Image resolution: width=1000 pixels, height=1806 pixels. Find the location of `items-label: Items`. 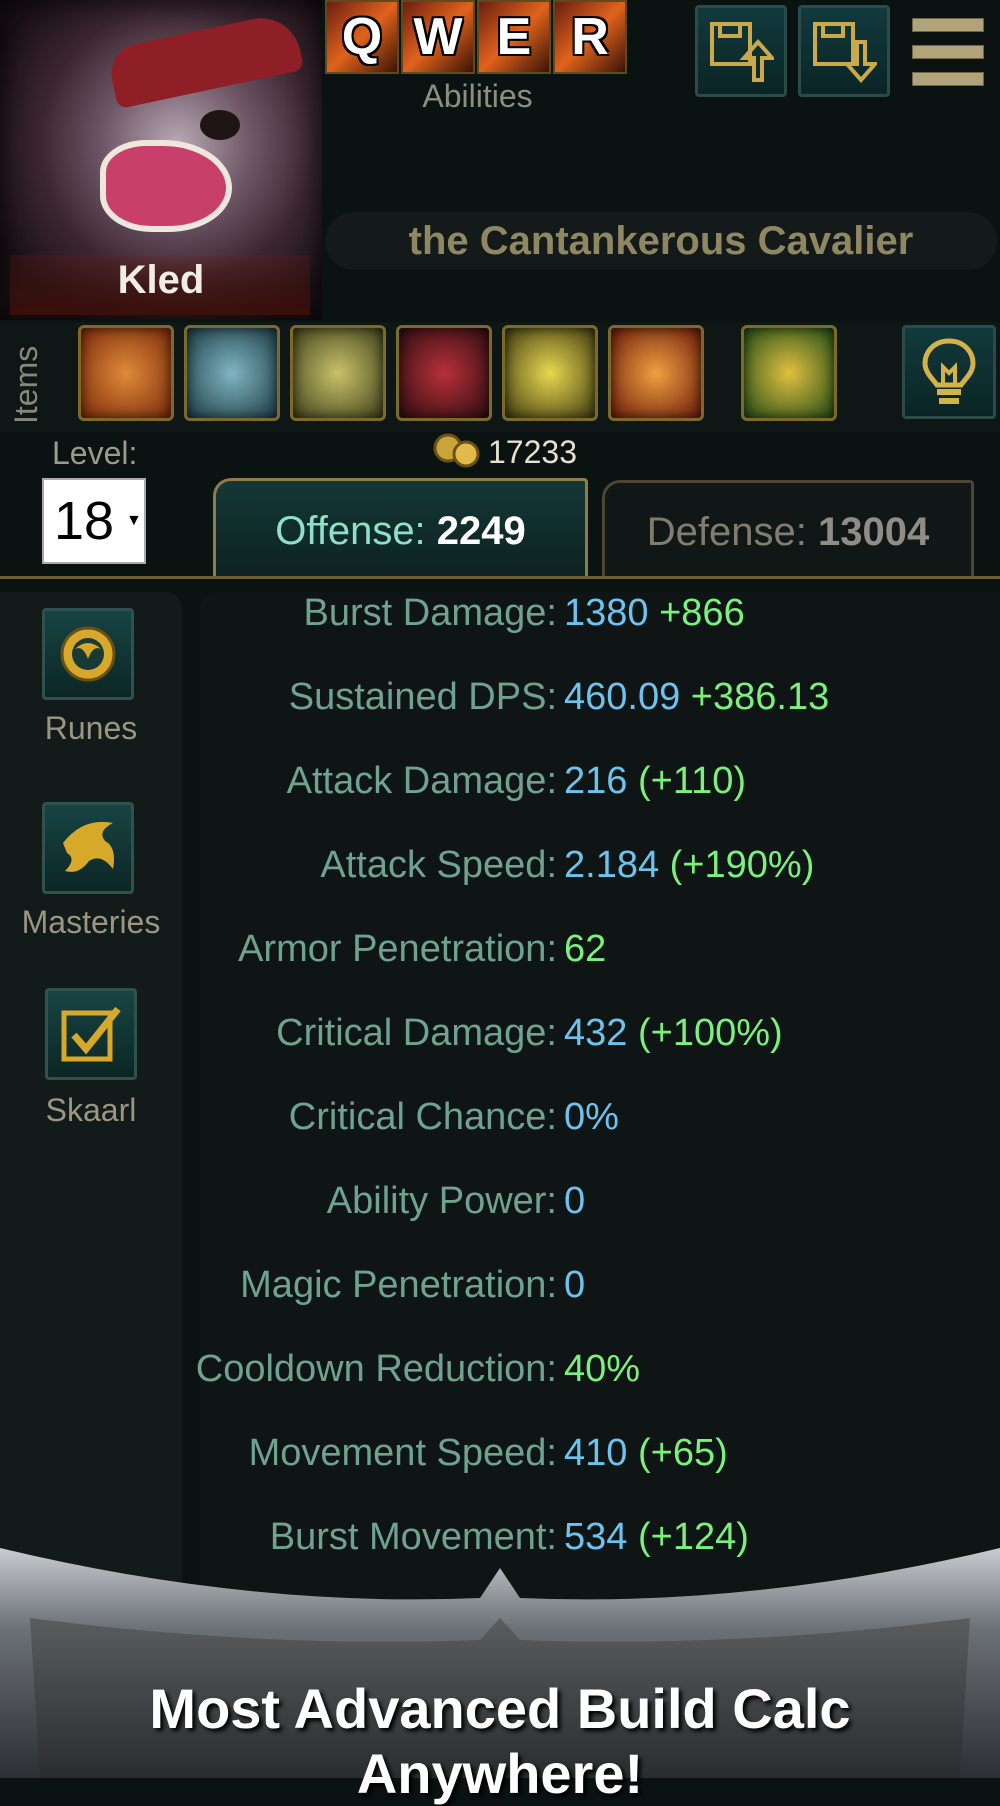

items-label: Items is located at coordinates (26, 385).